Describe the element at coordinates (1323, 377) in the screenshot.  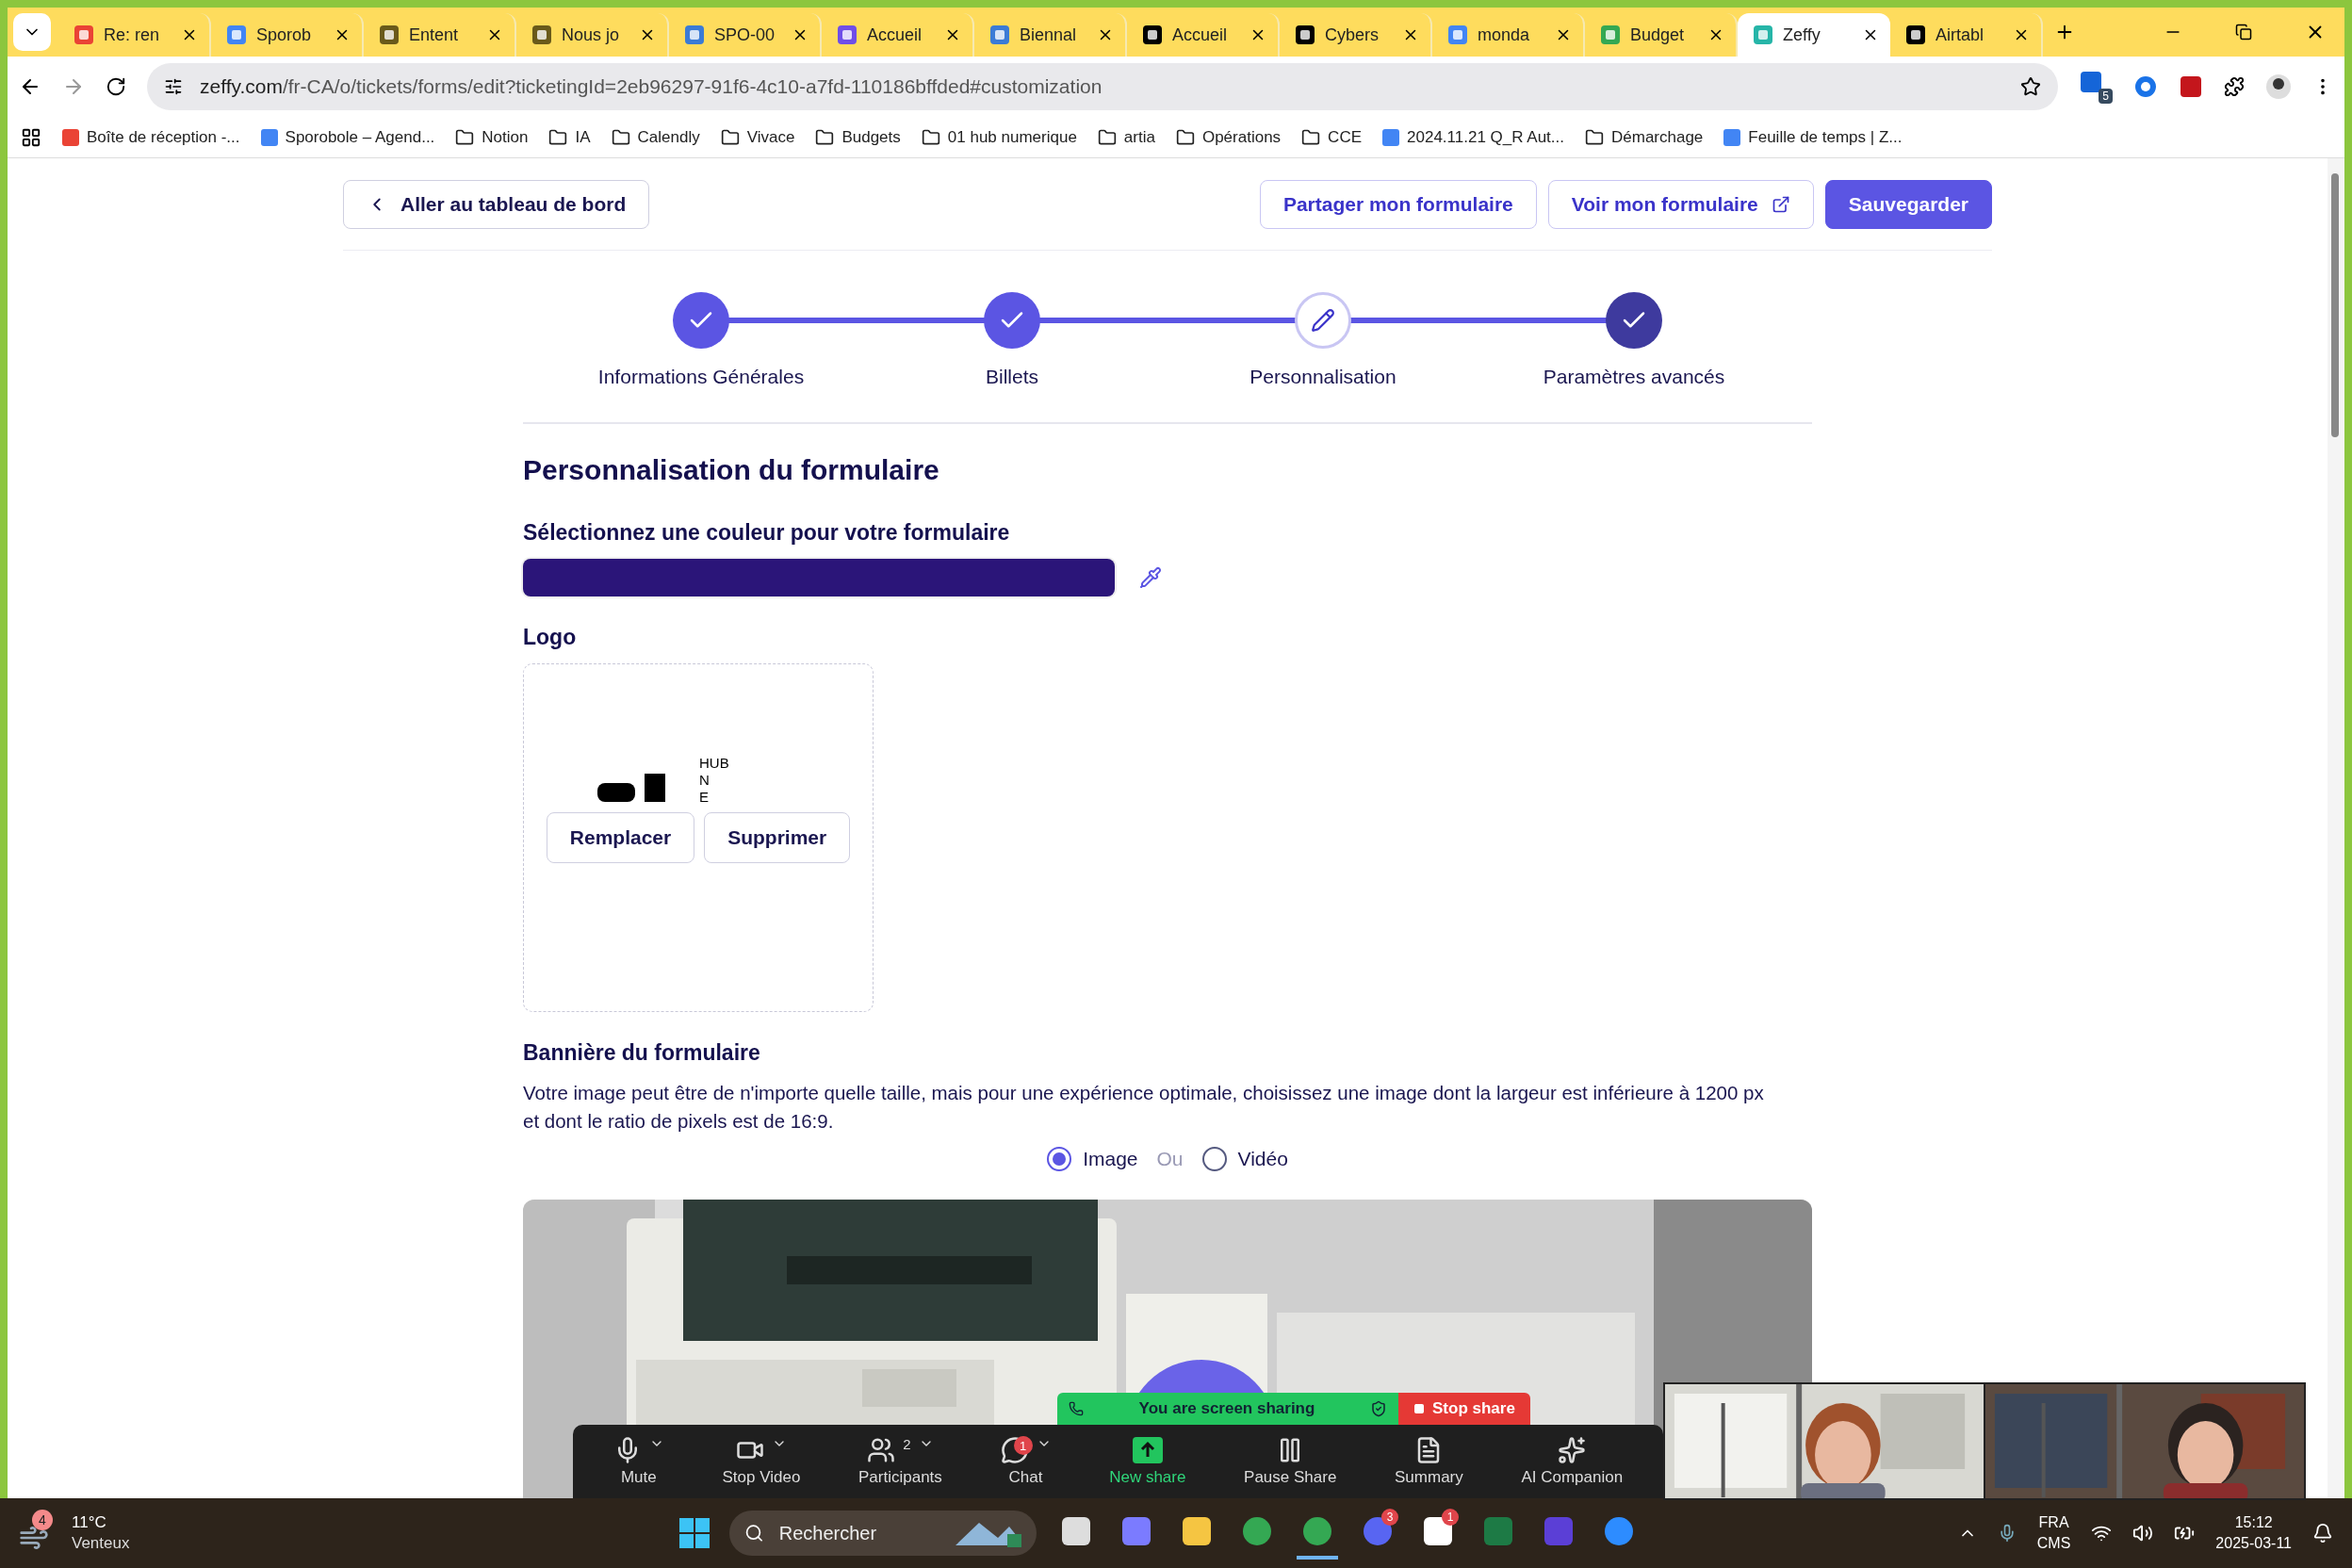
I see `step-label: Personnalisation` at that location.